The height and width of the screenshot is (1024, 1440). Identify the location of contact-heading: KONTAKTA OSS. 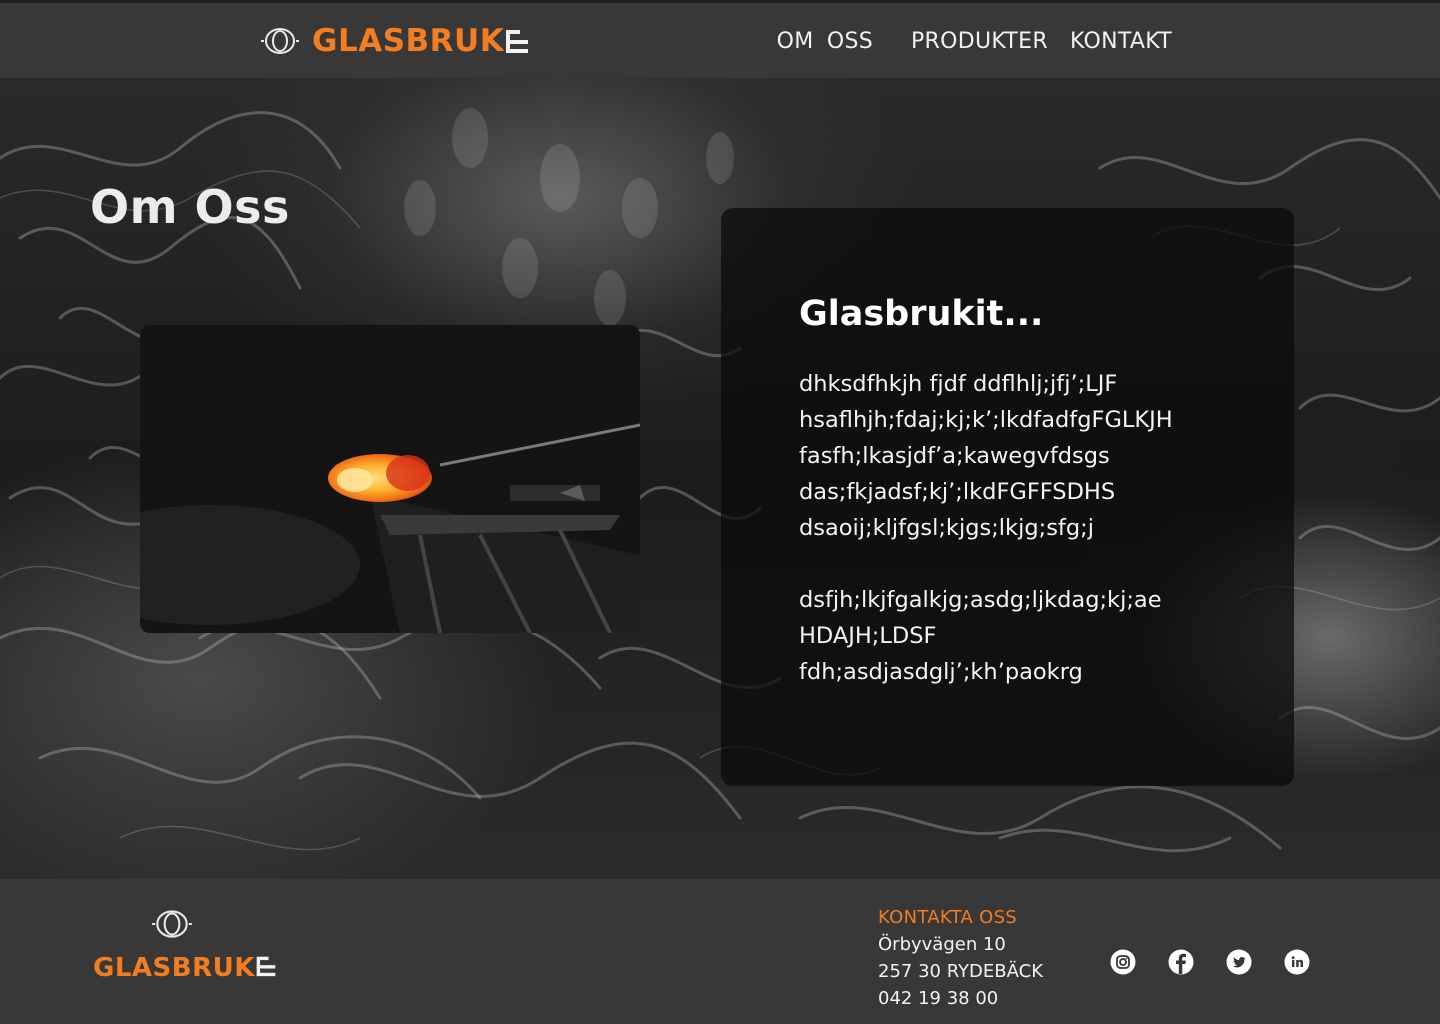
(948, 917).